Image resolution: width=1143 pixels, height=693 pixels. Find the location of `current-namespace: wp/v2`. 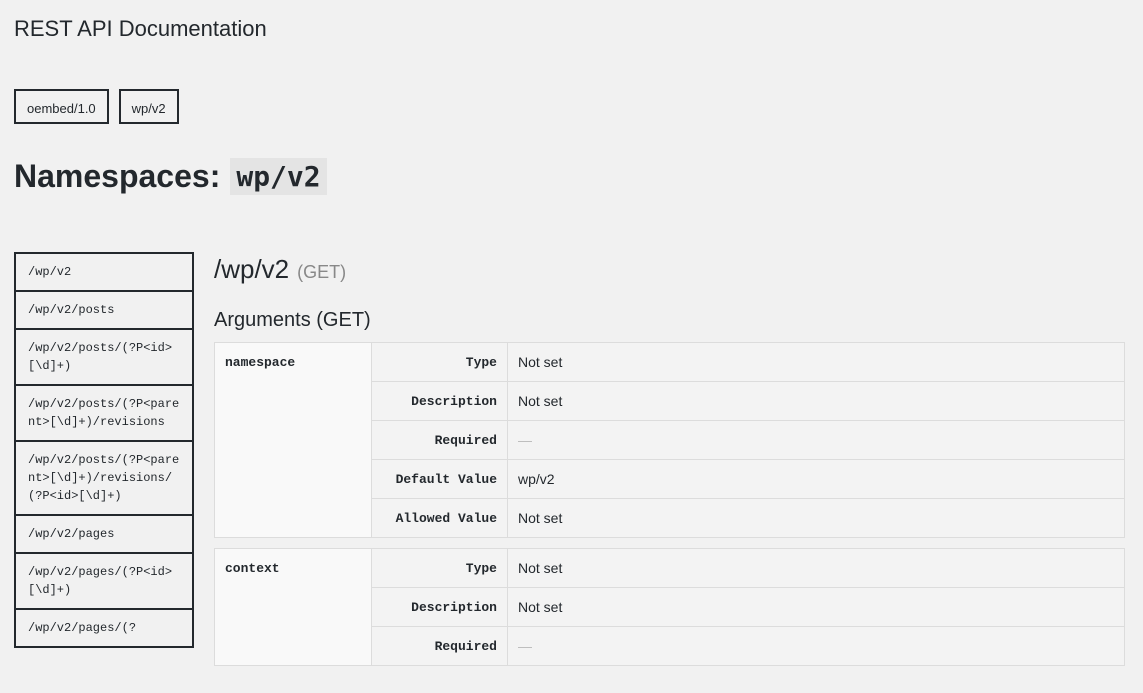

current-namespace: wp/v2 is located at coordinates (278, 176).